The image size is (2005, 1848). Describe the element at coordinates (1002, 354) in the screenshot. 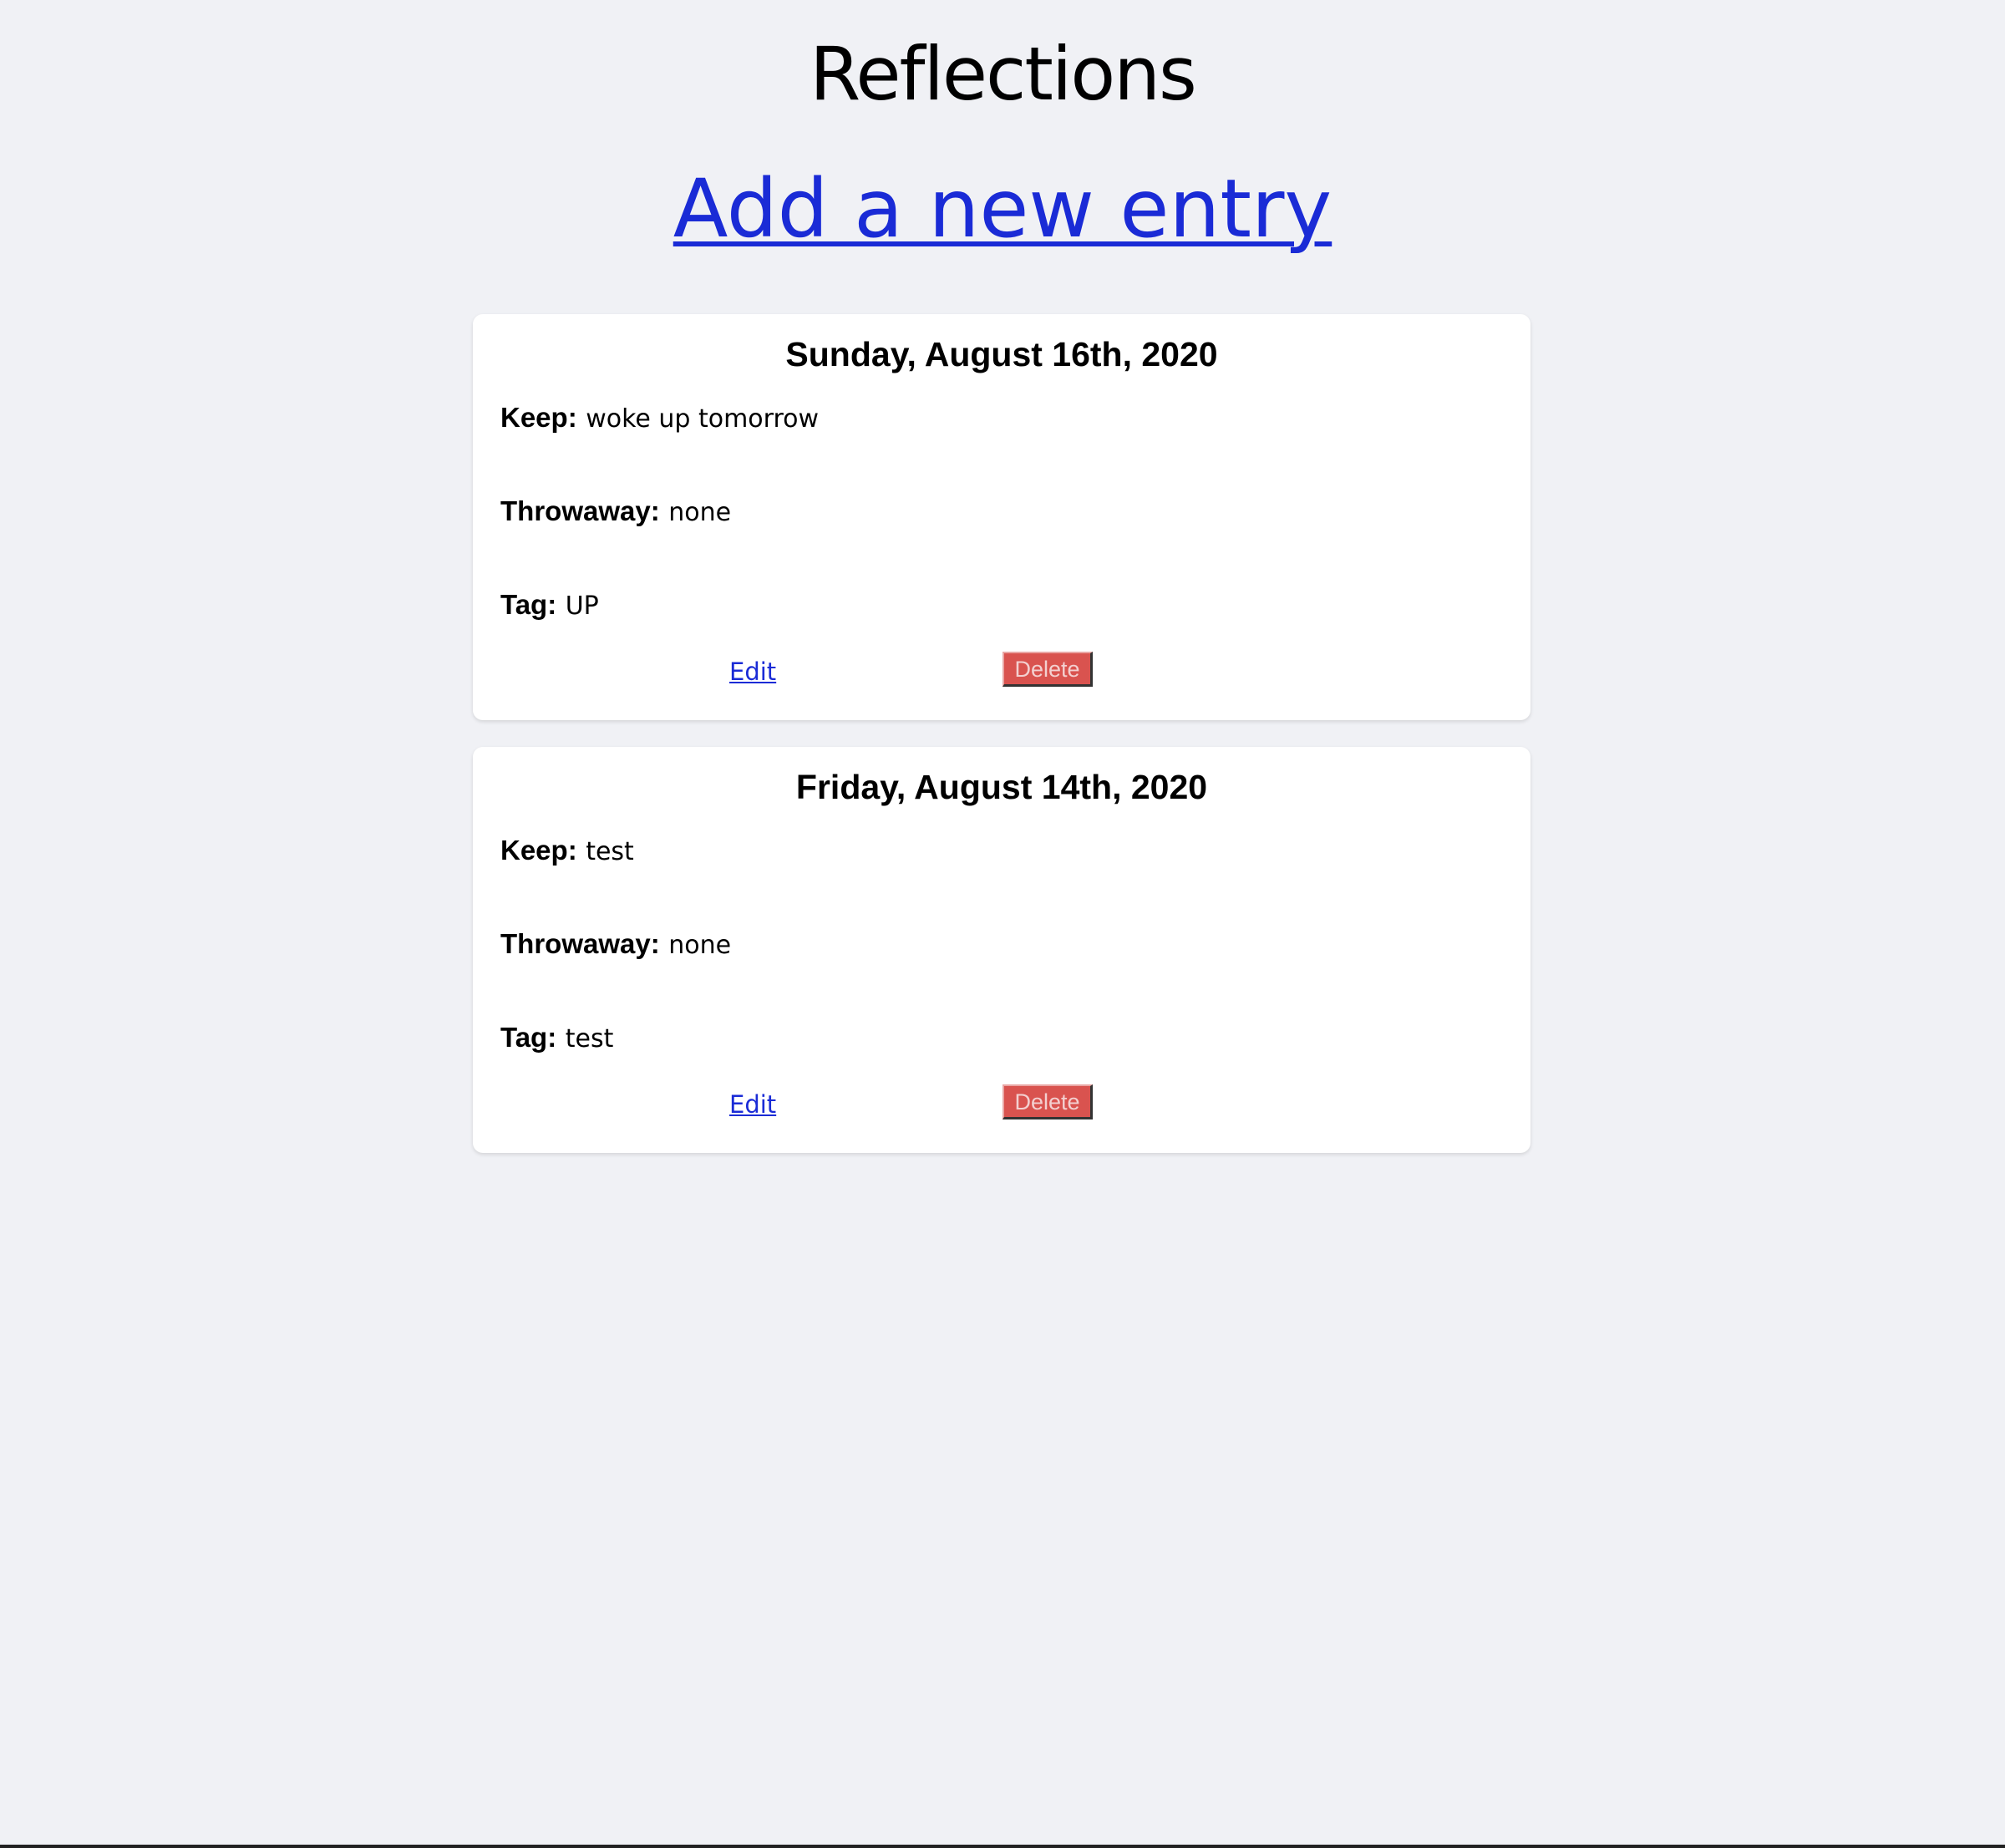

I see `entry-date: Sunday, August 16th, 2020` at that location.